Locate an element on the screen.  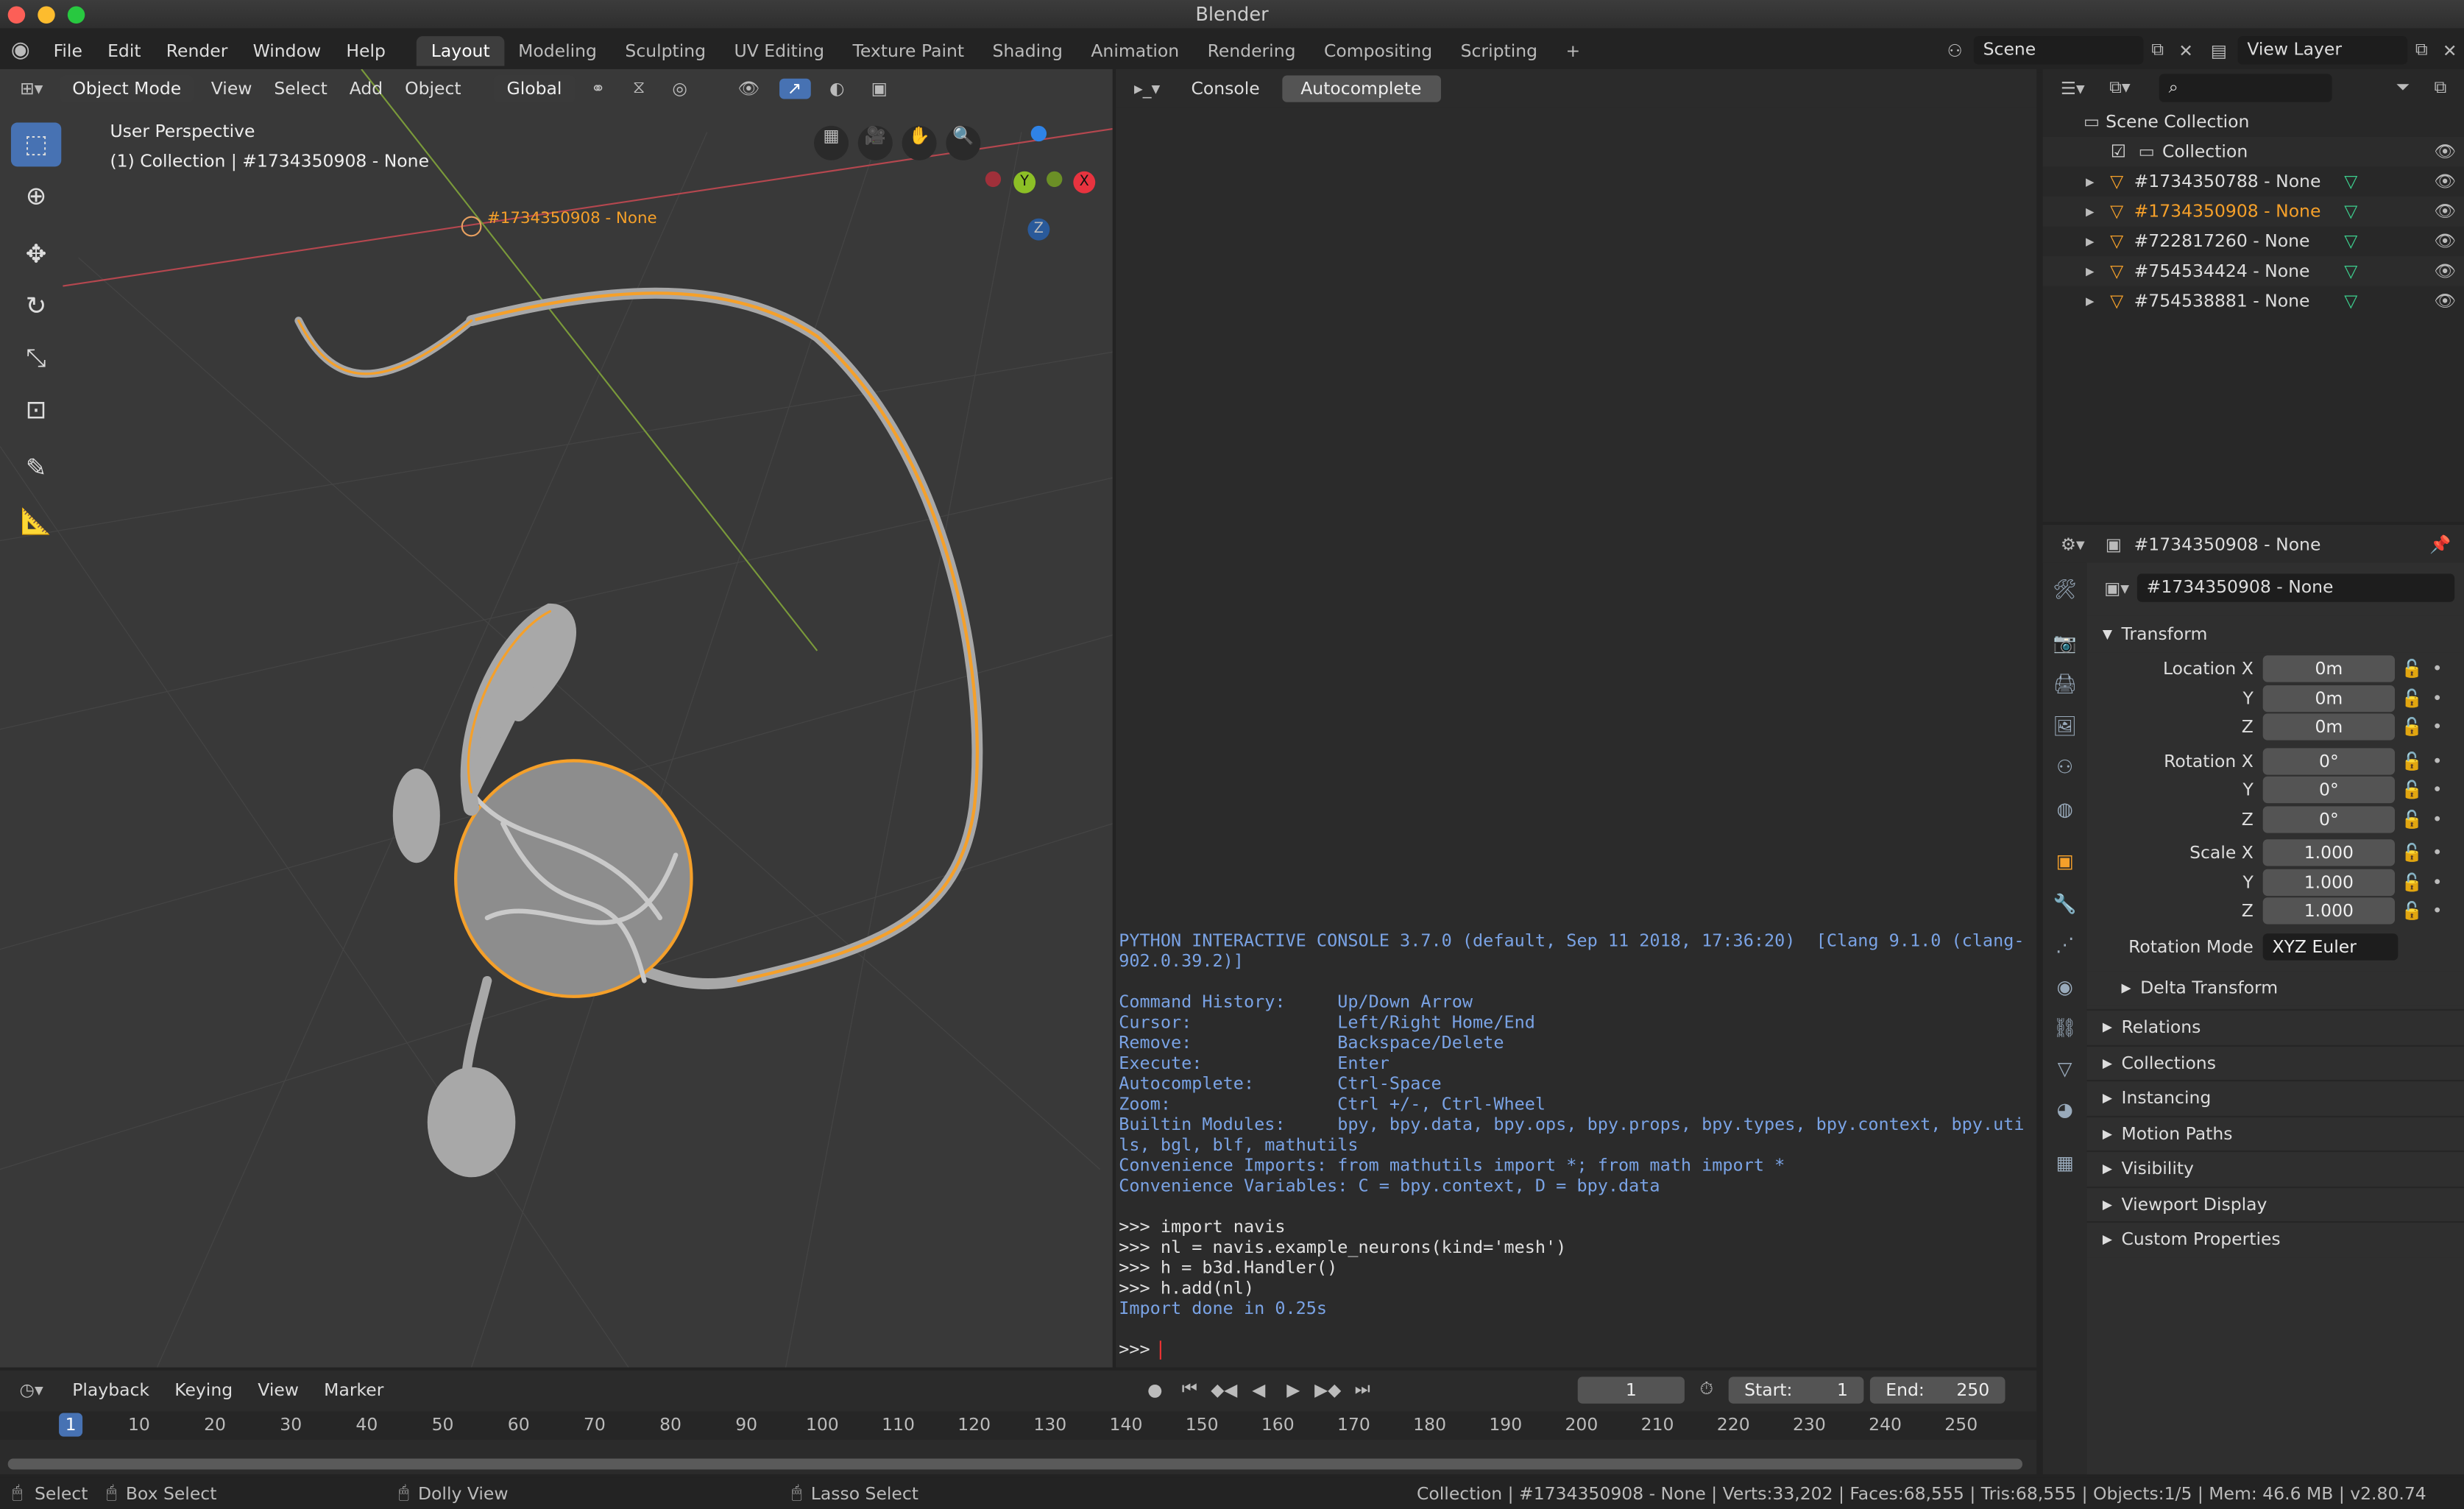
next-keyframe-icon: ▶◆ is located at coordinates (1328, 1389).